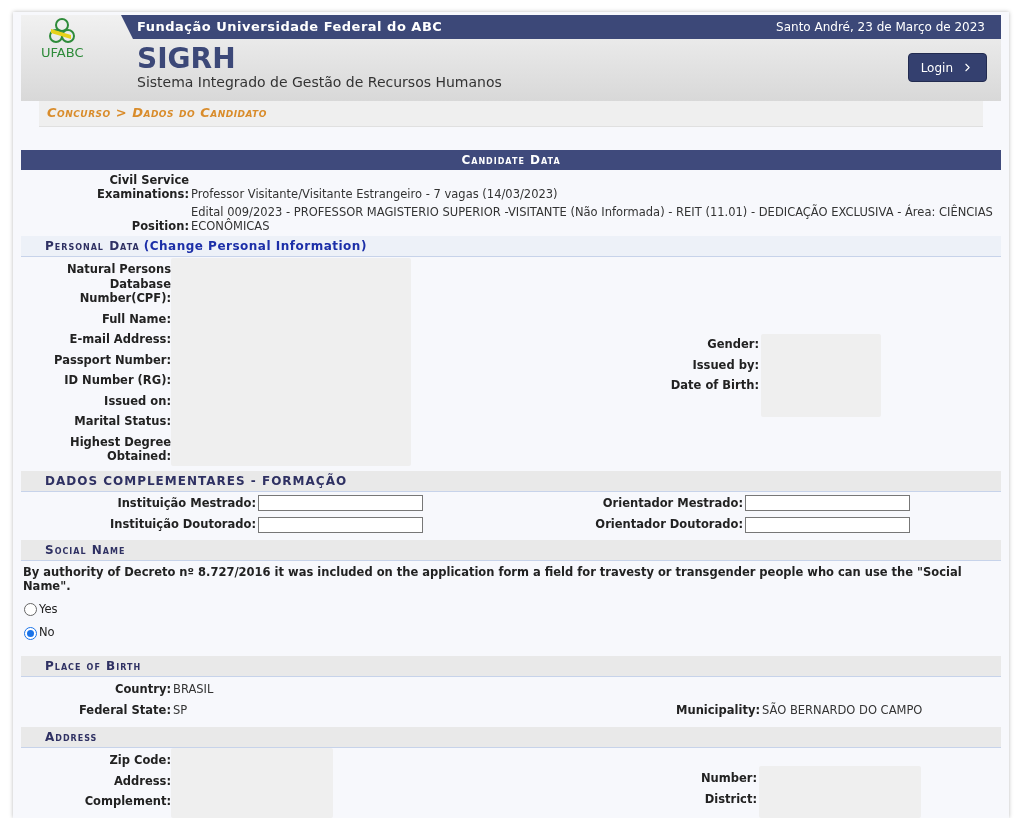 The image size is (1022, 818). What do you see at coordinates (730, 799) in the screenshot?
I see `field-label: District:` at bounding box center [730, 799].